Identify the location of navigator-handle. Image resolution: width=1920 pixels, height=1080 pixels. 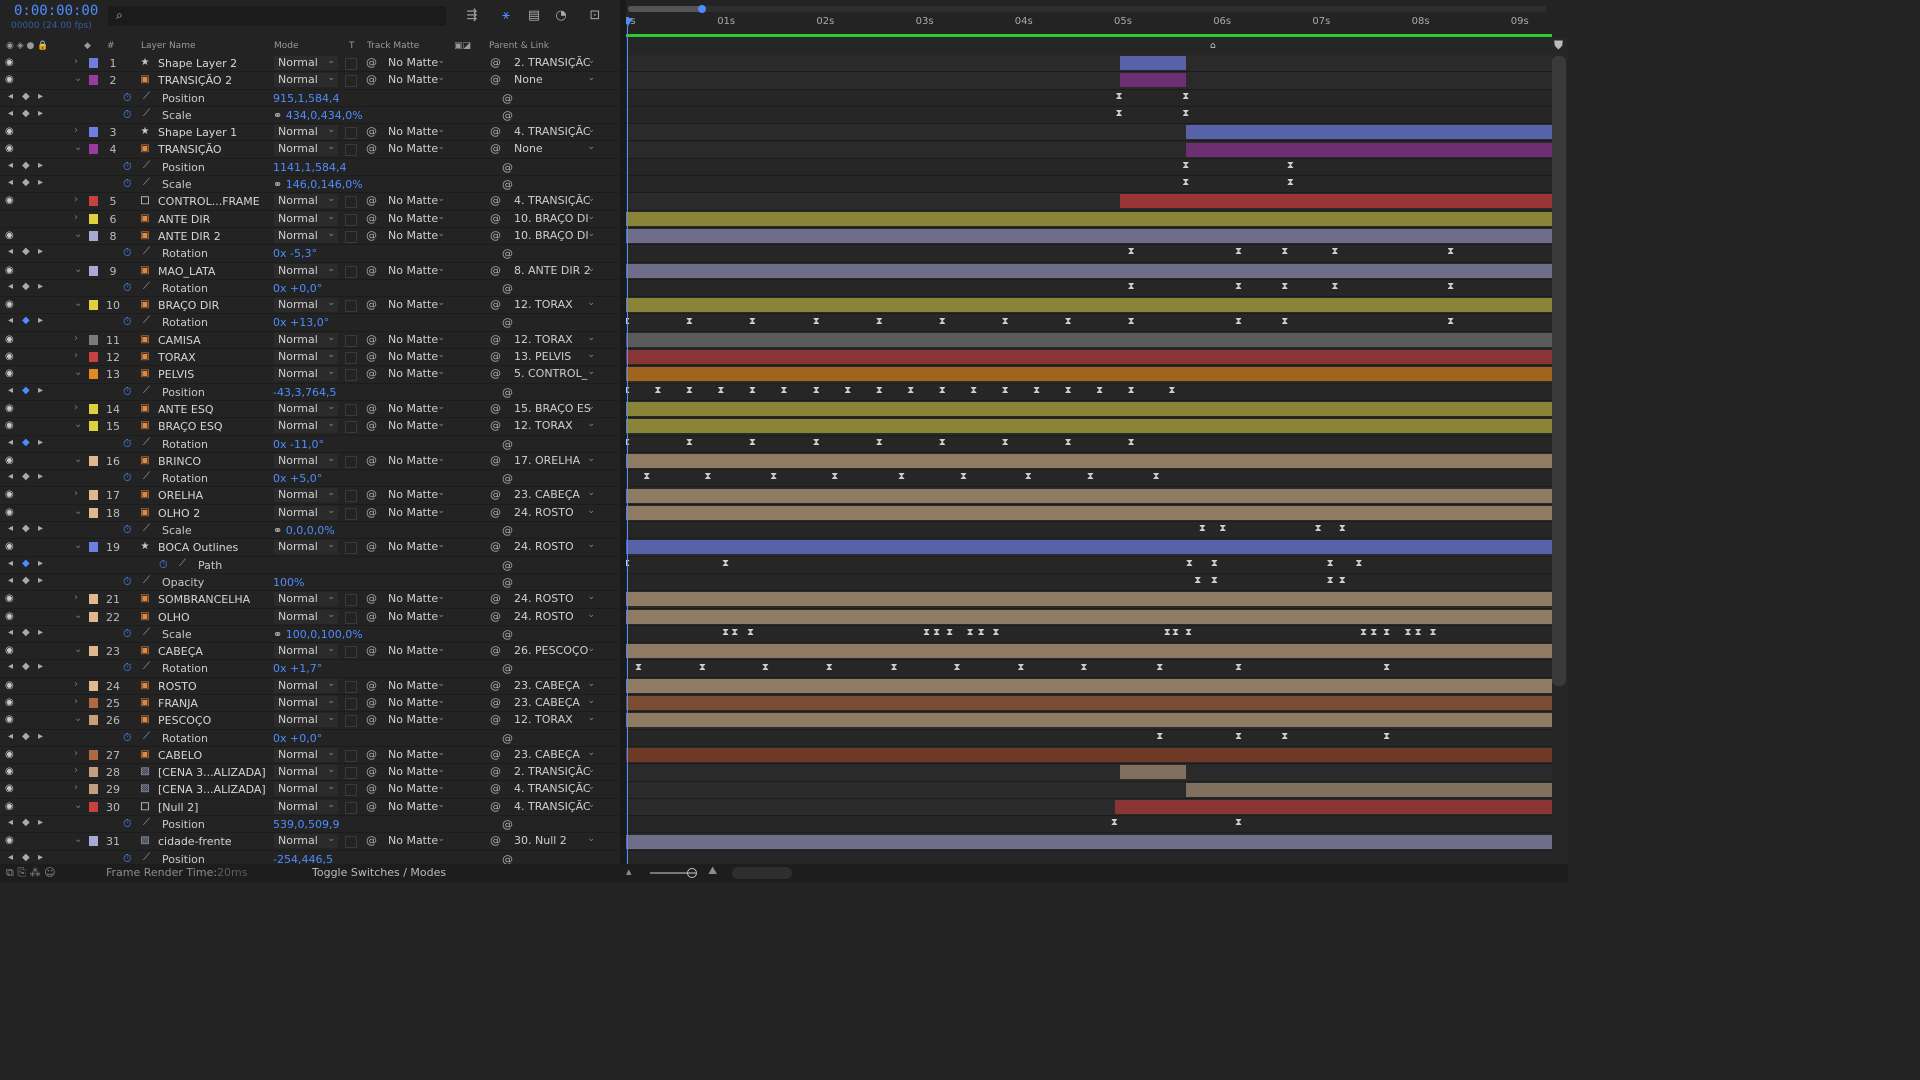
(665, 9).